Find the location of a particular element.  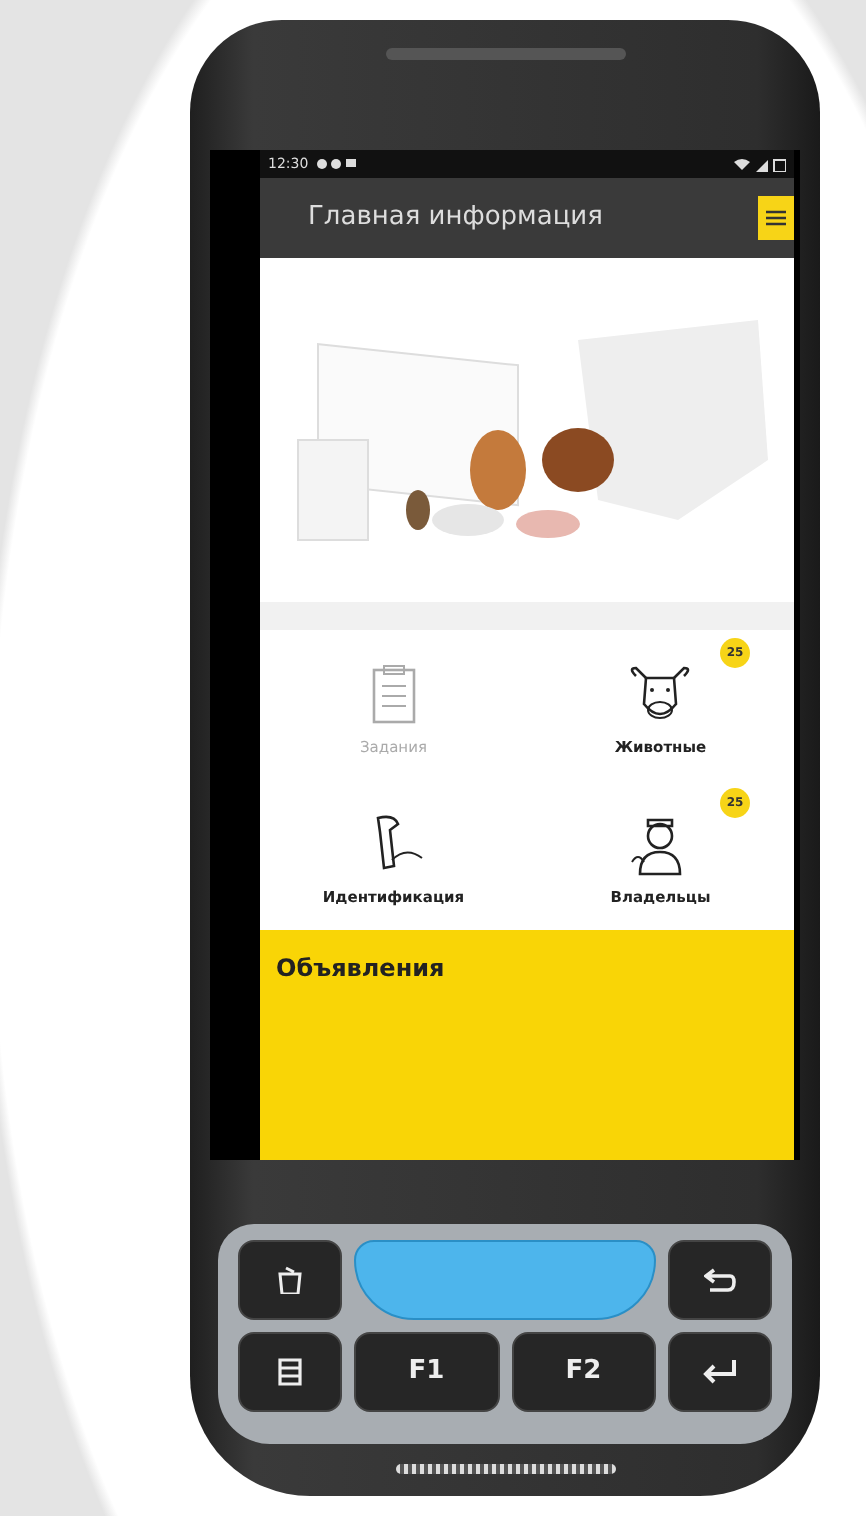

menu-icon is located at coordinates (776, 218).